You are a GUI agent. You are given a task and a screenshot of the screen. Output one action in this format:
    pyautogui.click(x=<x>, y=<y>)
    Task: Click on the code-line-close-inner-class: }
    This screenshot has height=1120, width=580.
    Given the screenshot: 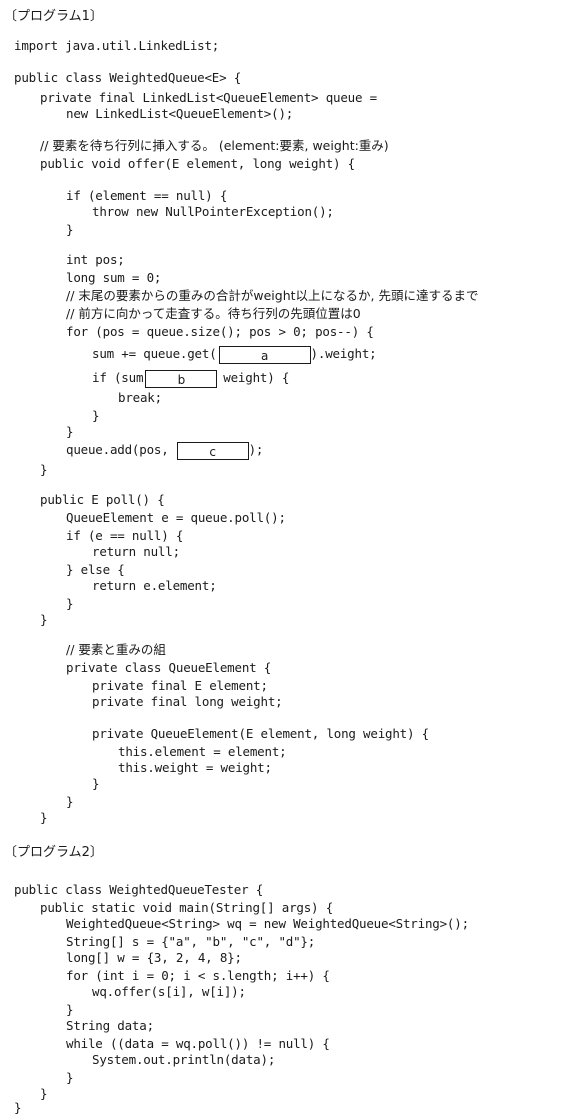 What is the action you would take?
    pyautogui.click(x=70, y=801)
    